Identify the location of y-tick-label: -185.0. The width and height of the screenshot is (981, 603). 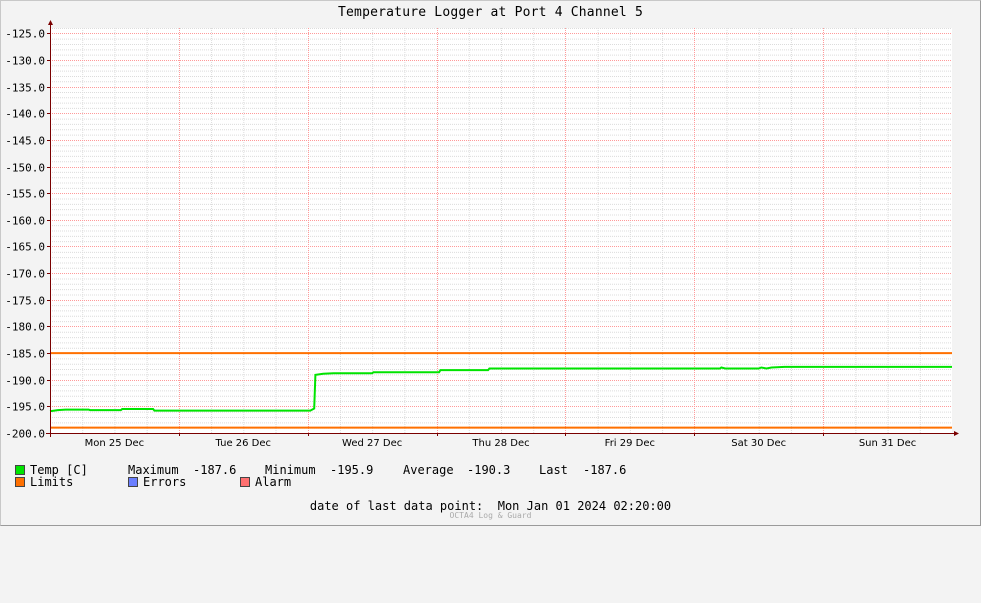
(25, 354).